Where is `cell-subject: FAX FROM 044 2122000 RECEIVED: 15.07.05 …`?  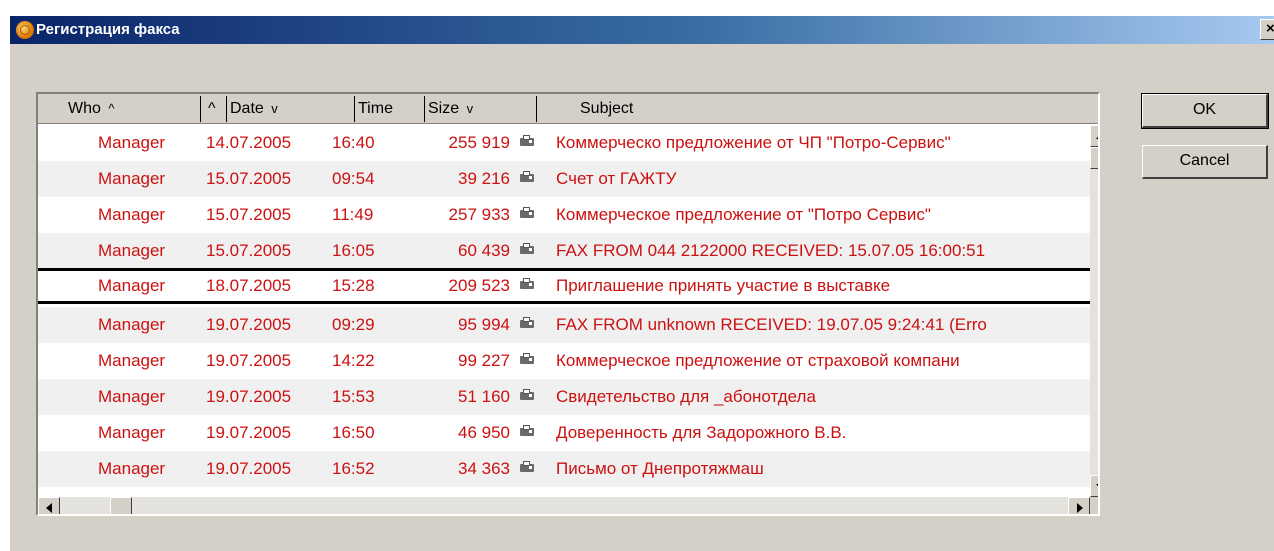 cell-subject: FAX FROM 044 2122000 RECEIVED: 15.07.05 … is located at coordinates (771, 250).